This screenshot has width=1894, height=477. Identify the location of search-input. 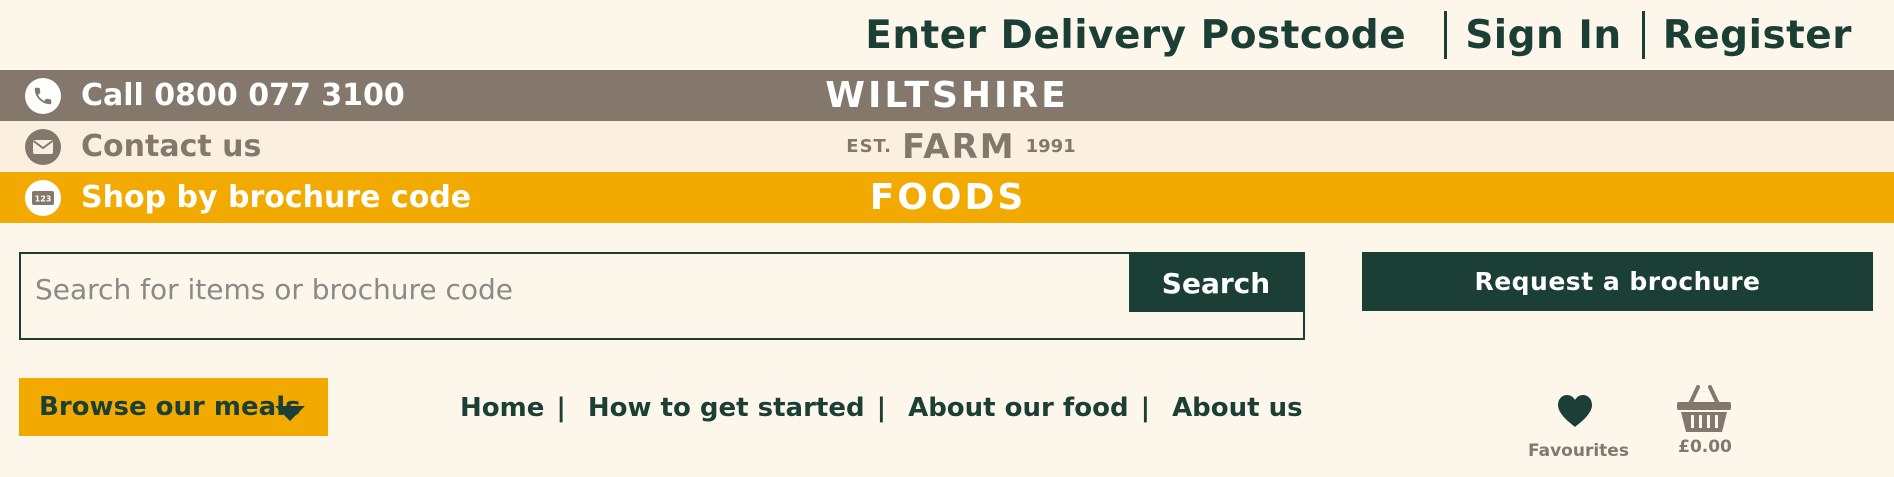
(580, 289).